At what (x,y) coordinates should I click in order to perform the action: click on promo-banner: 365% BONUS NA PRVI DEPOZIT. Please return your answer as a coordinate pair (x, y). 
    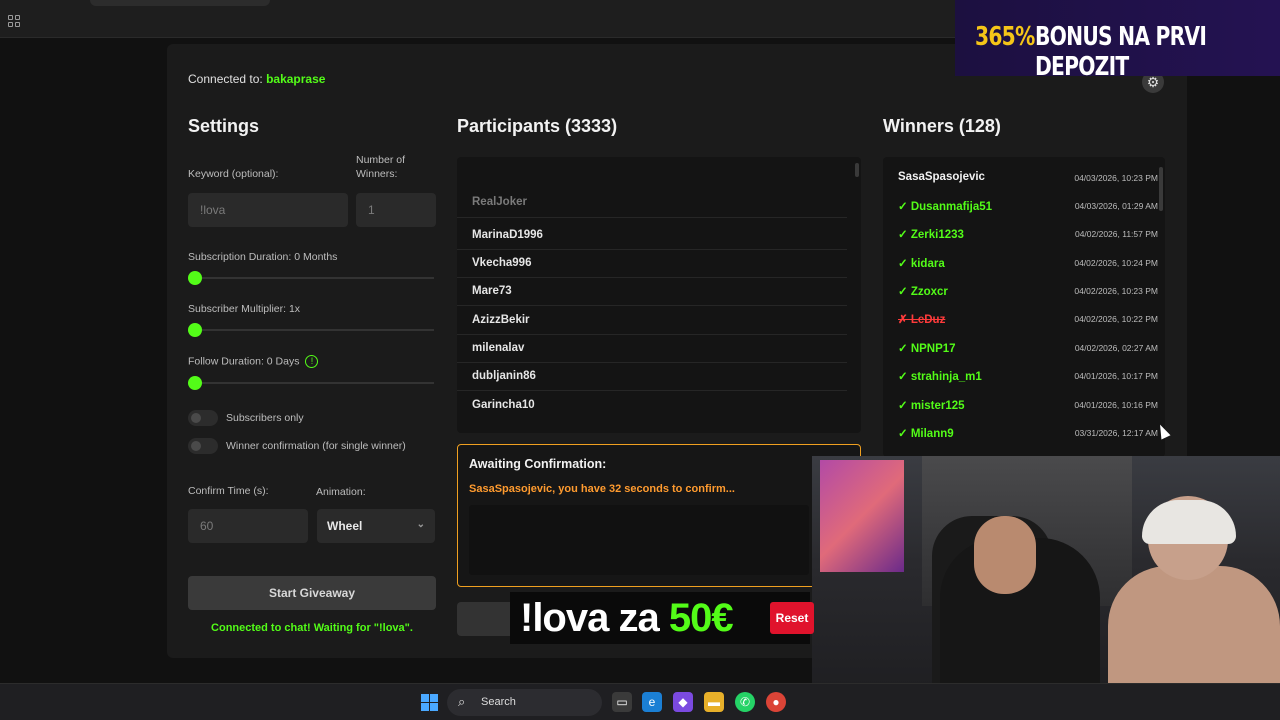
    Looking at the image, I should click on (1117, 41).